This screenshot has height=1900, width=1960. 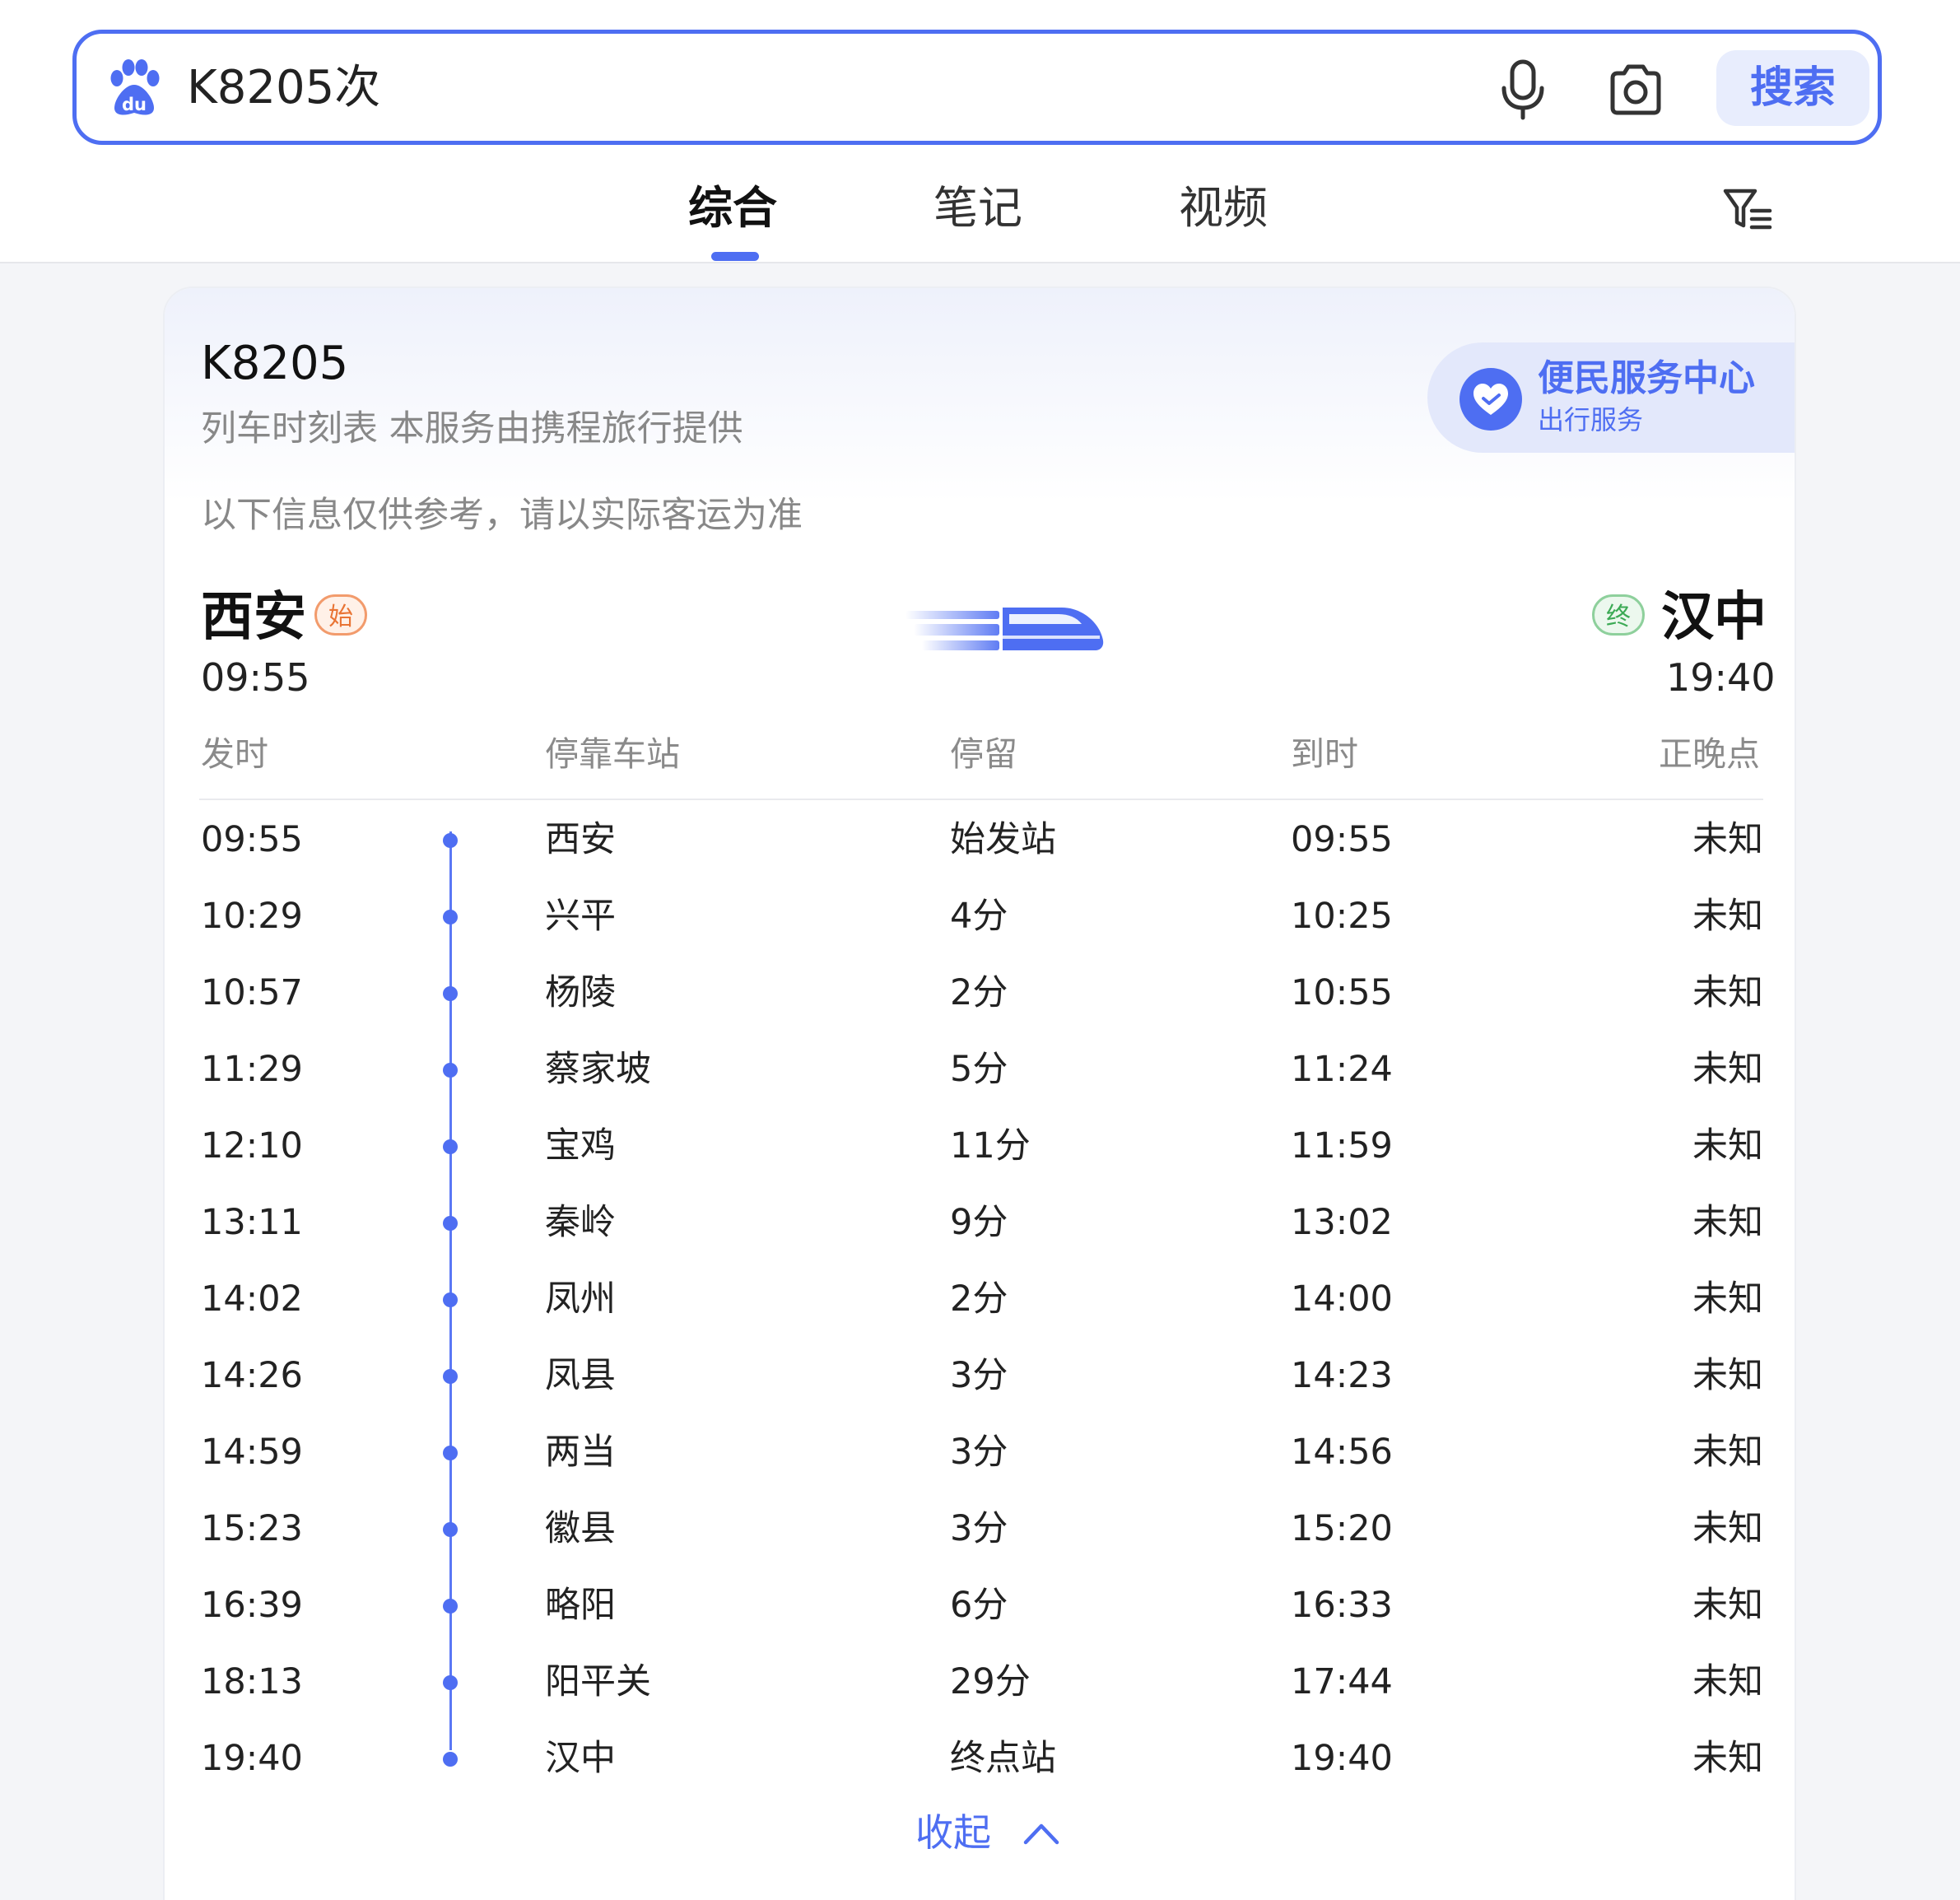 What do you see at coordinates (977, 87) in the screenshot?
I see `search-box: du K8205次 搜索` at bounding box center [977, 87].